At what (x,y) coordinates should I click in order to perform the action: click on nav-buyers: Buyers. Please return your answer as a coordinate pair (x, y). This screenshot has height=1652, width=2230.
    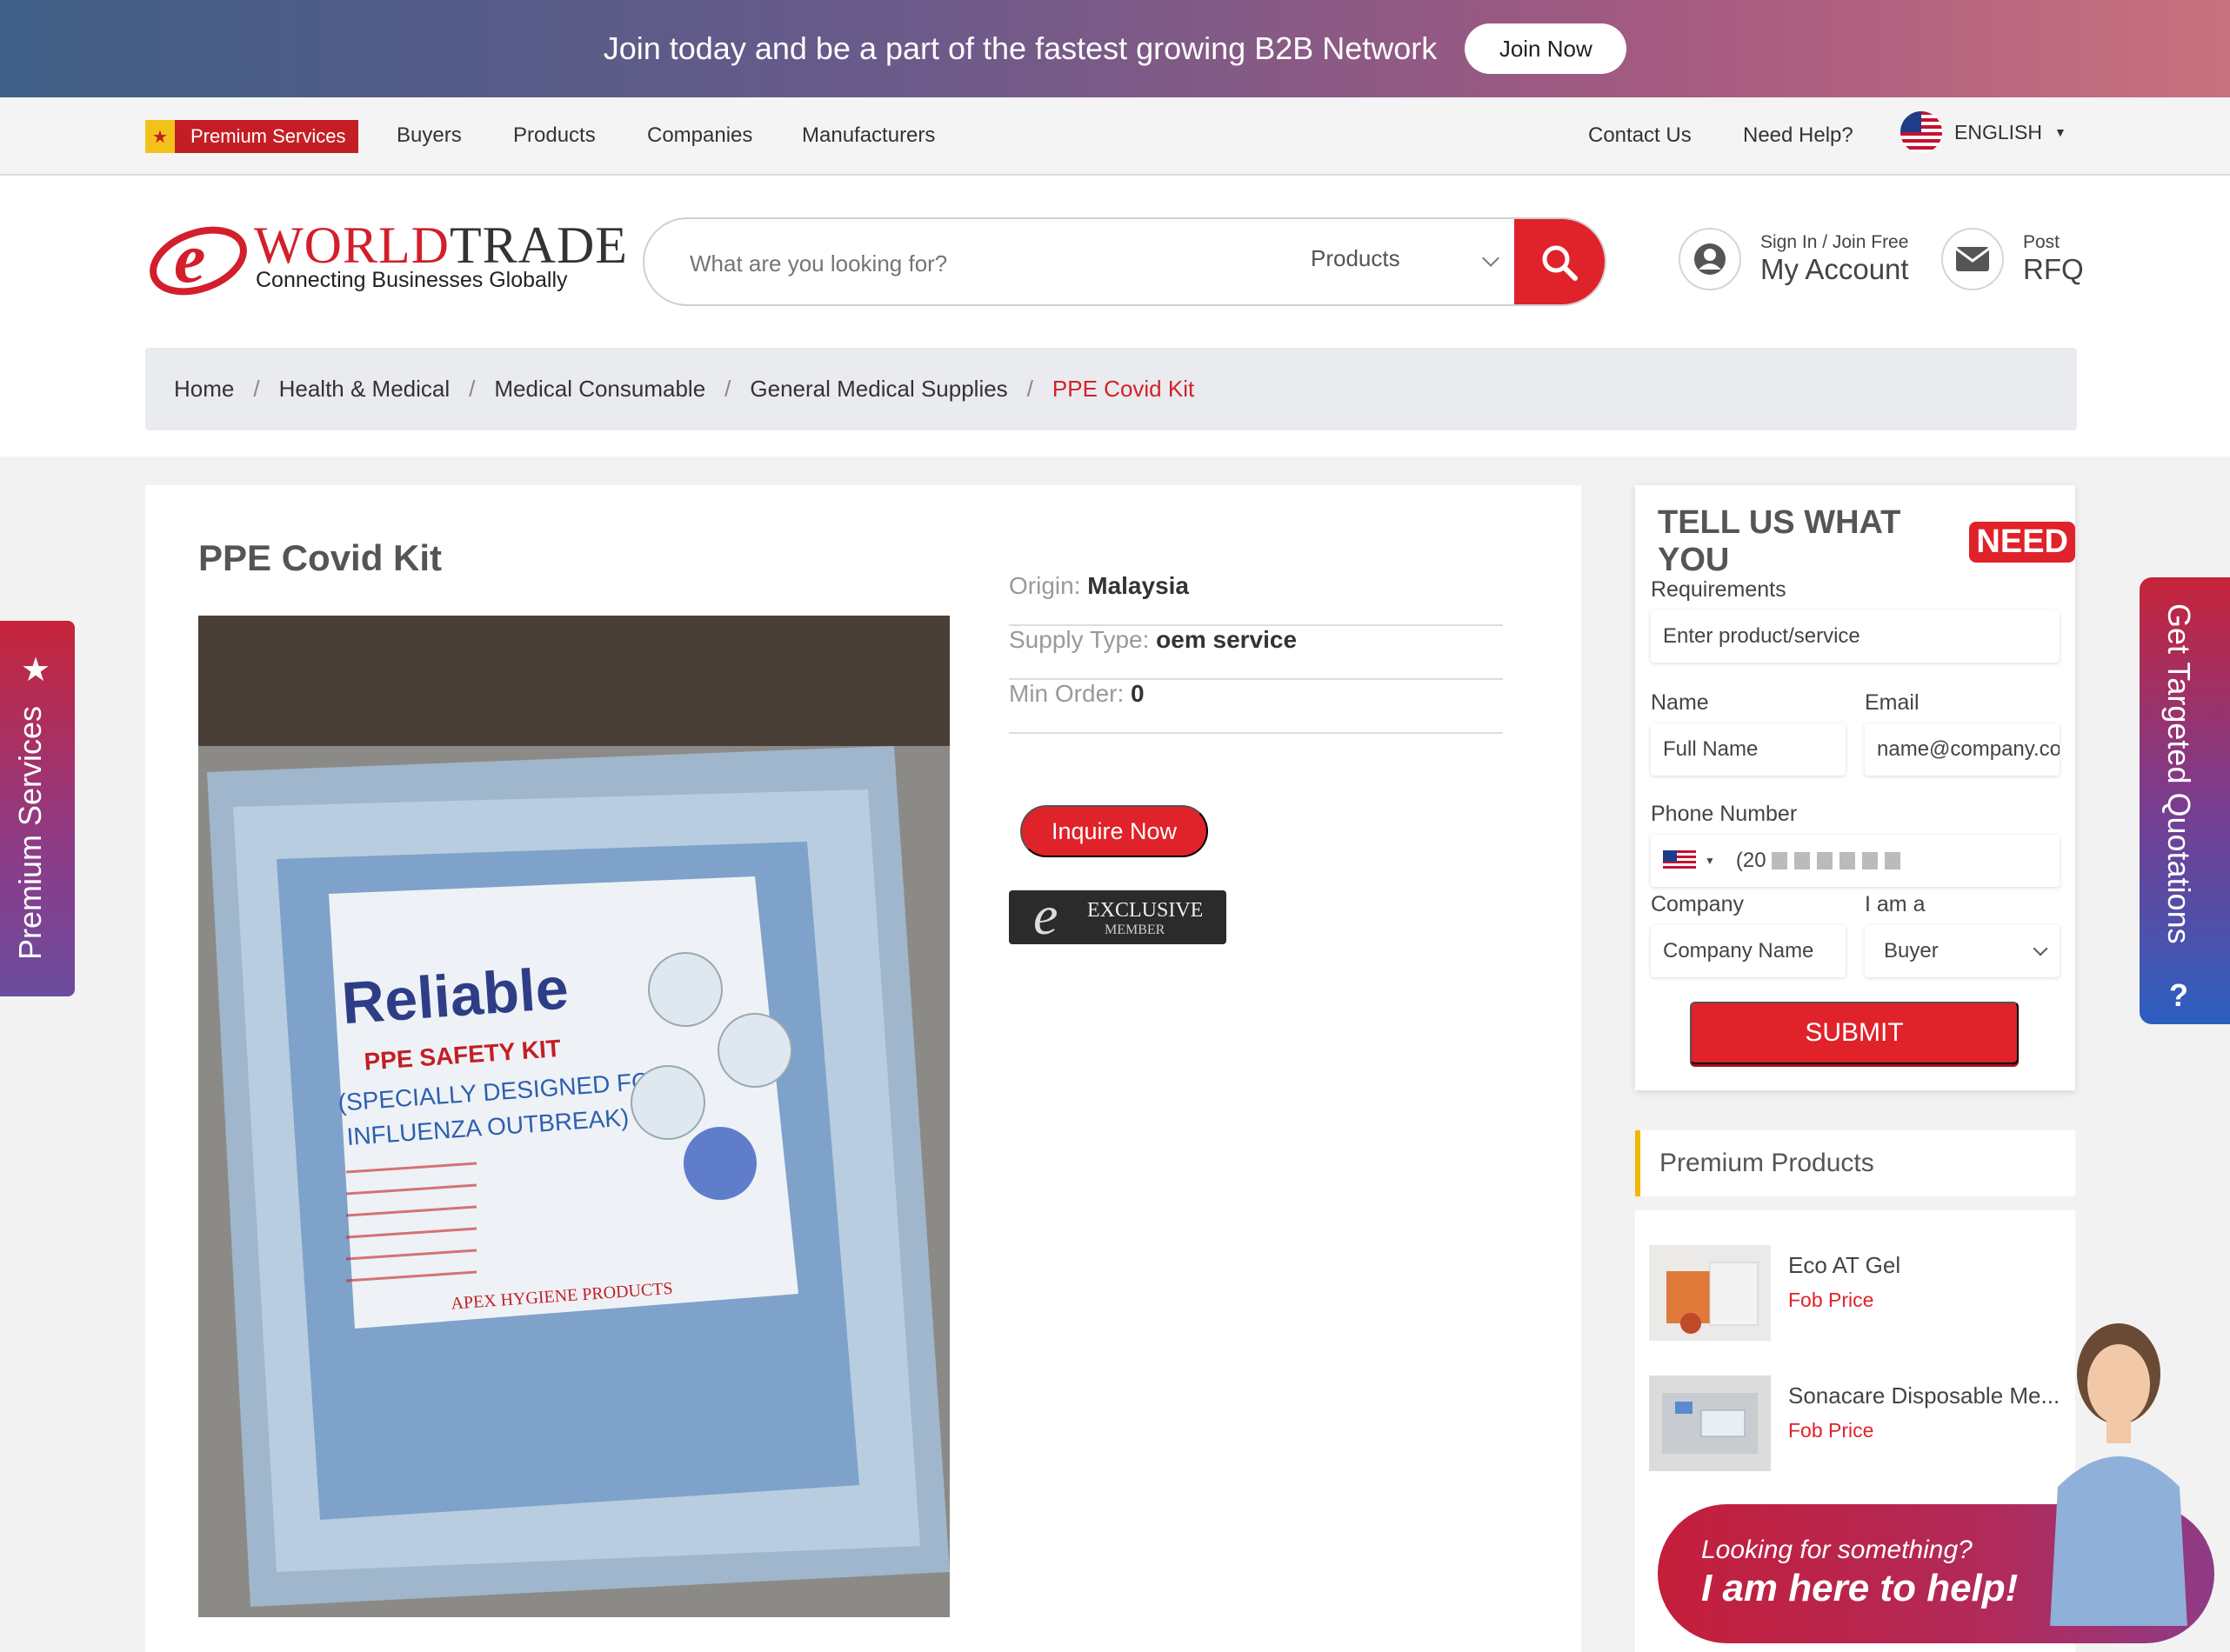
    Looking at the image, I should click on (429, 135).